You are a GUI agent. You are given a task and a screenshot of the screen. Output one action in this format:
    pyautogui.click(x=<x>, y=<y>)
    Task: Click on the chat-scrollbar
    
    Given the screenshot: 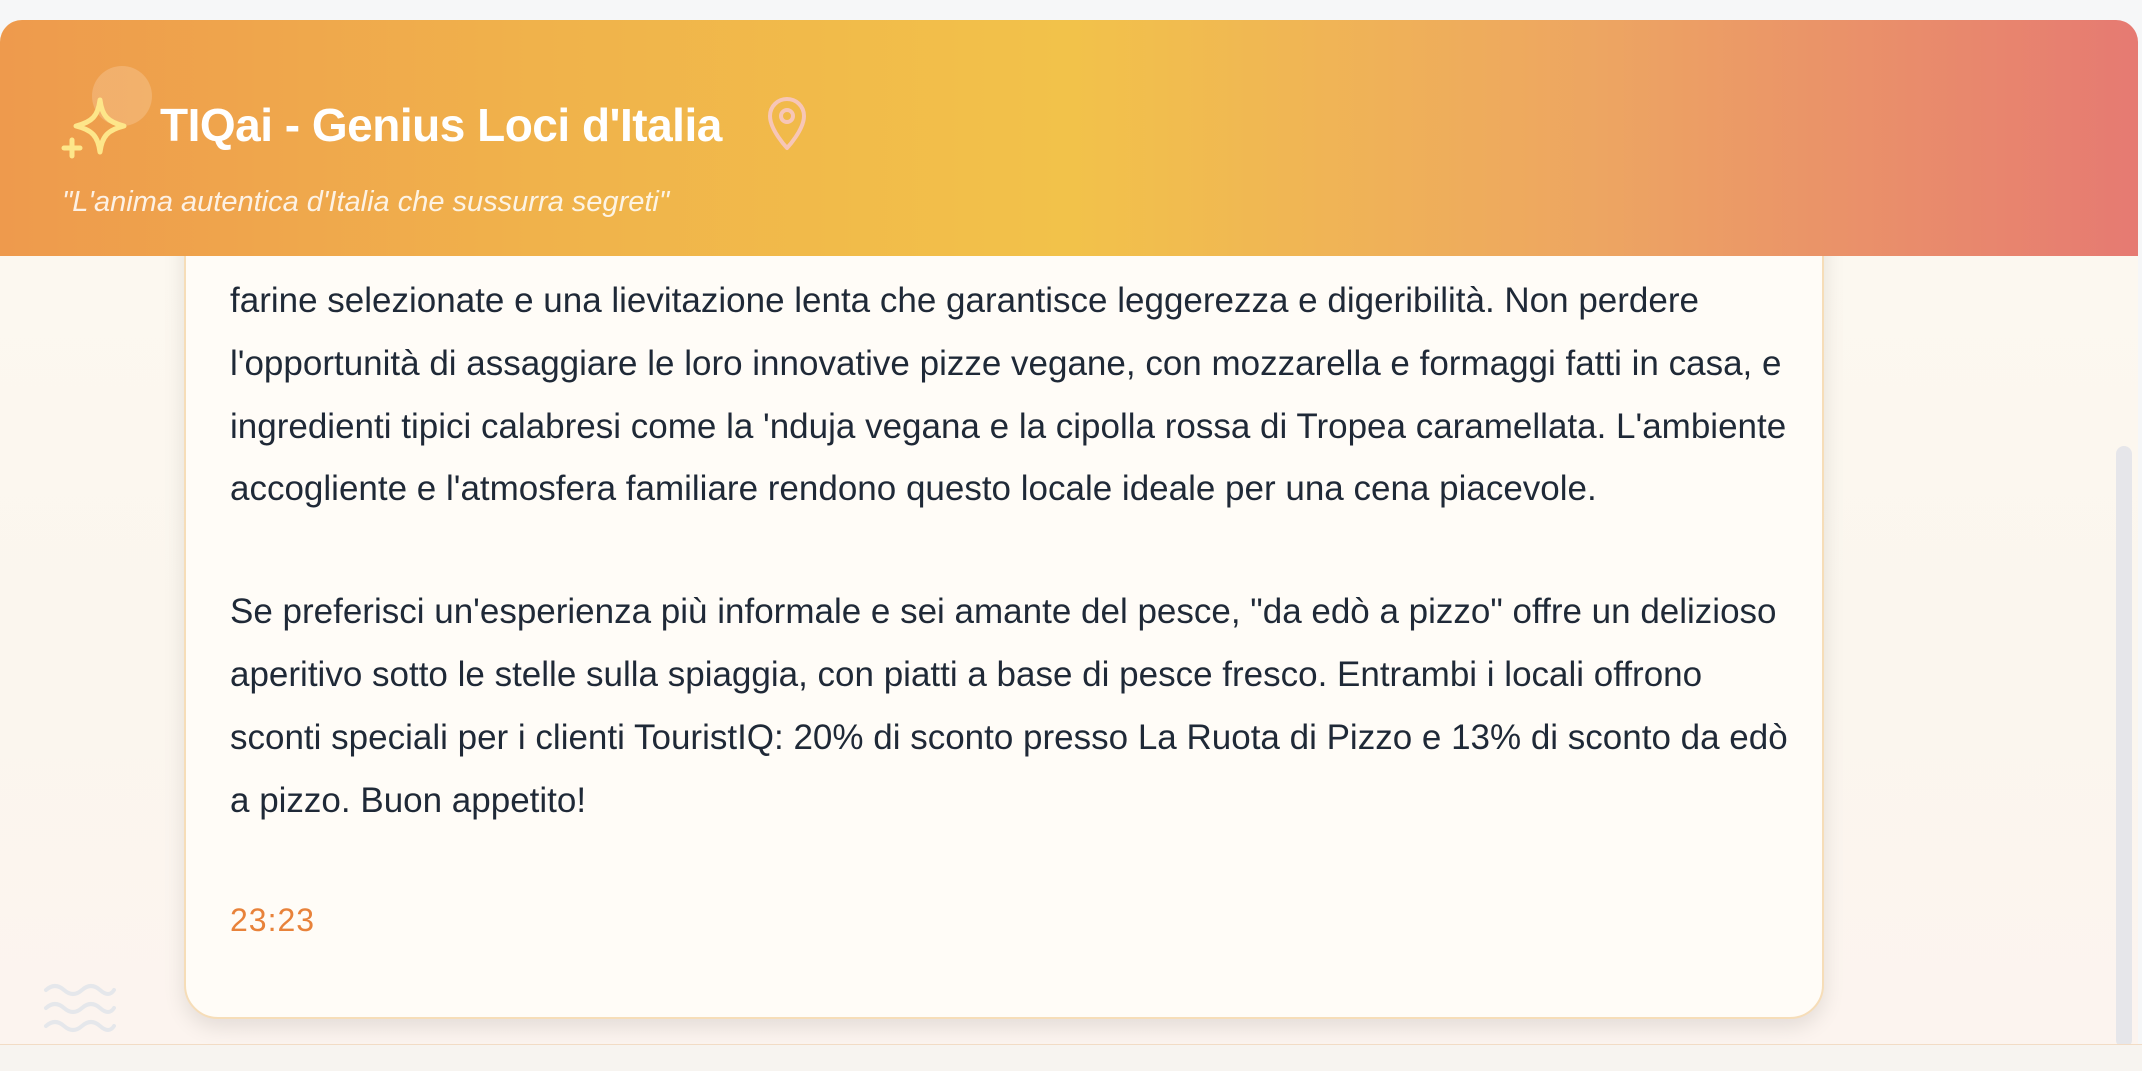 What is the action you would take?
    pyautogui.click(x=2124, y=747)
    